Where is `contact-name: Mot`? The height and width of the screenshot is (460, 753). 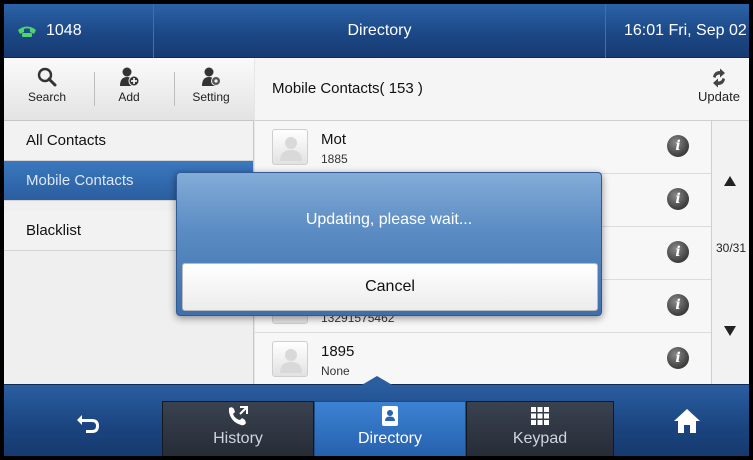 contact-name: Mot is located at coordinates (334, 139).